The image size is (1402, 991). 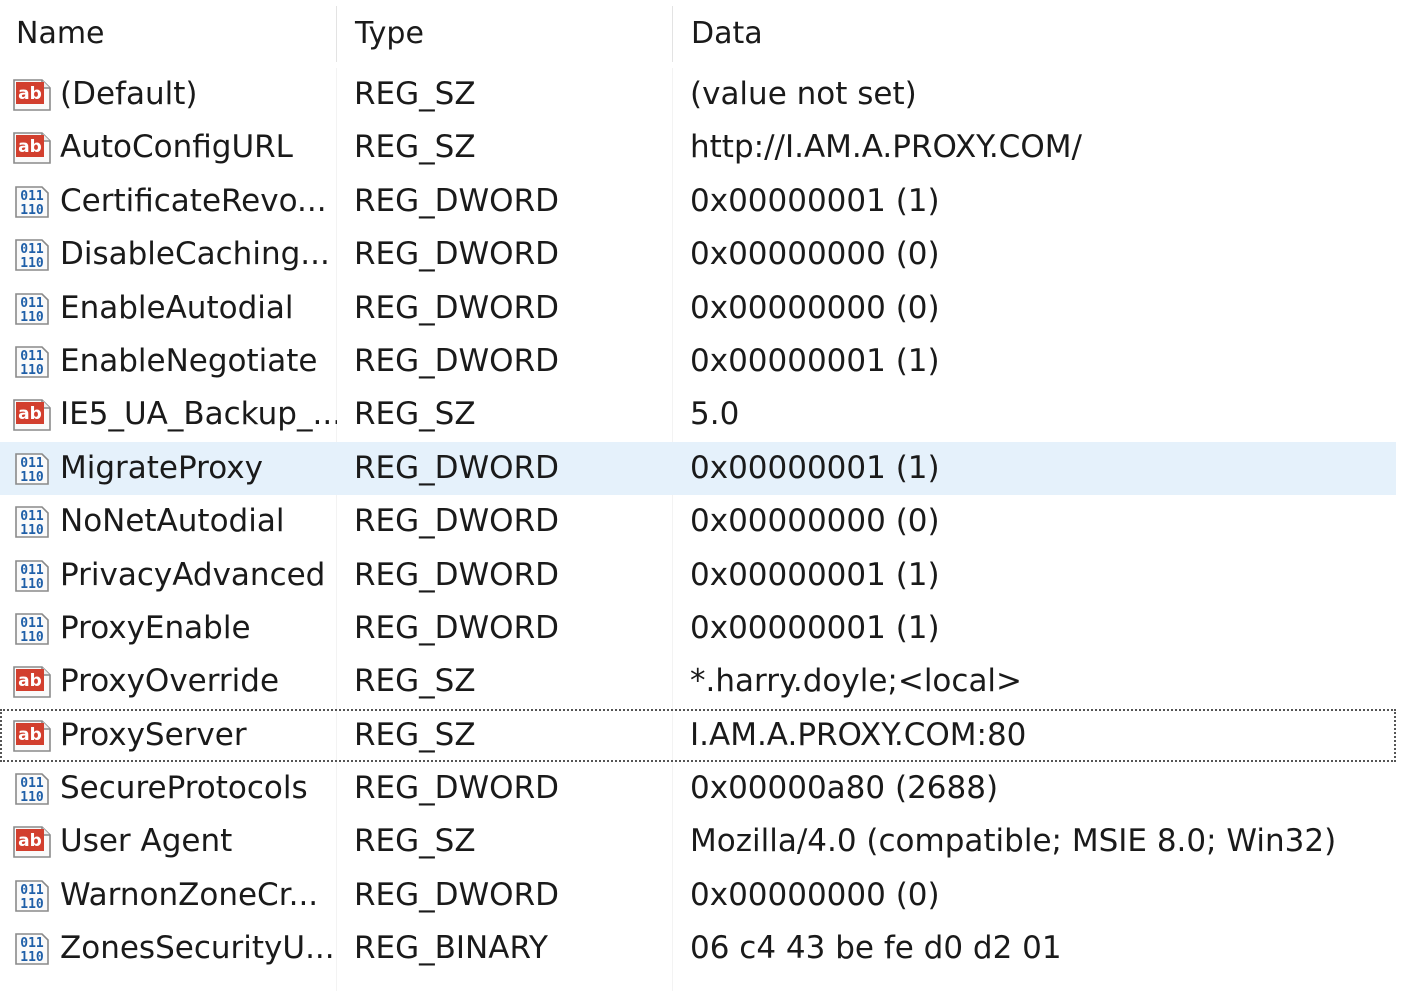 I want to click on value-data: 06 c4 43 be fe d0 d2 01, so click(x=876, y=948).